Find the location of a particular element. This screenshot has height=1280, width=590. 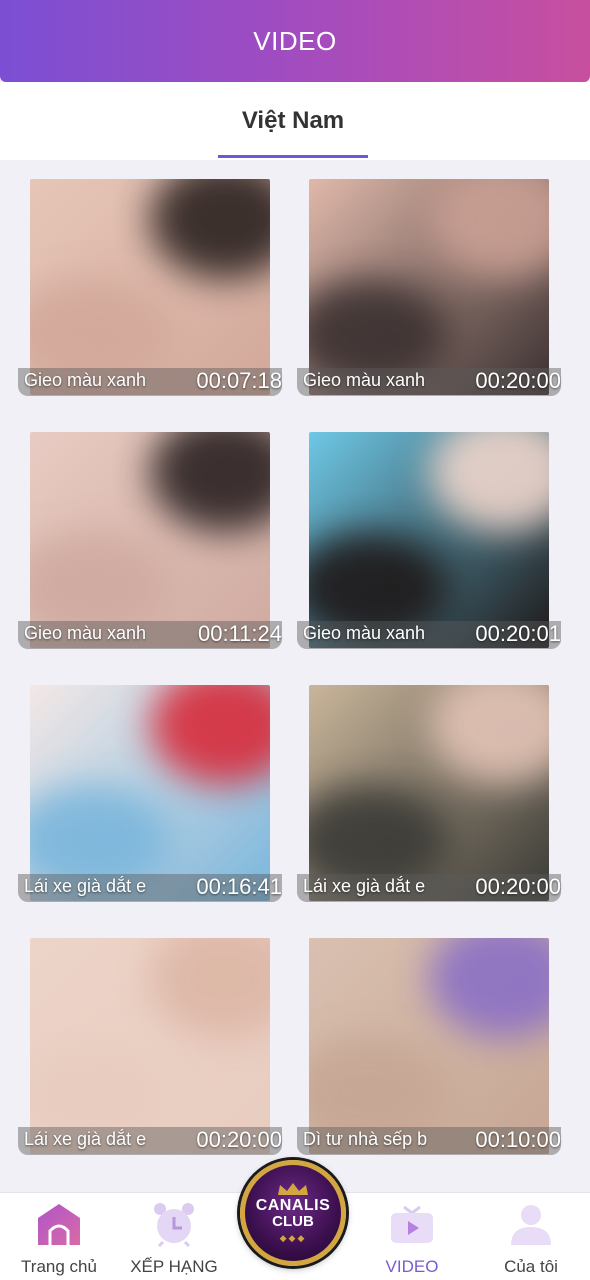

video-card: Gieo màu xanh 00:20:01 is located at coordinates (429, 531).